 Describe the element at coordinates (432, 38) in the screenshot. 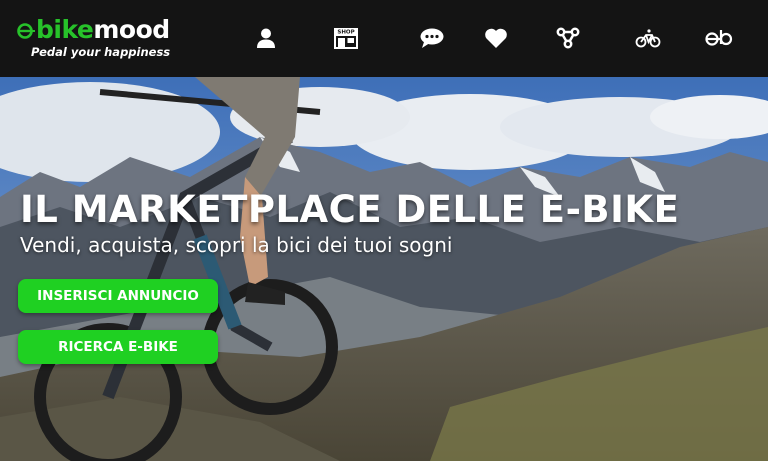

I see `chat-icon` at that location.